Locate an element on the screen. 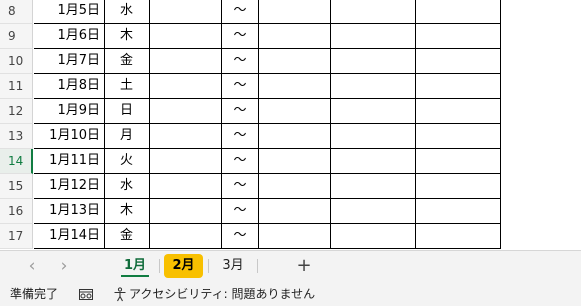 The width and height of the screenshot is (581, 306). table-row: 9 1月6日木 ～ is located at coordinates (290, 36).